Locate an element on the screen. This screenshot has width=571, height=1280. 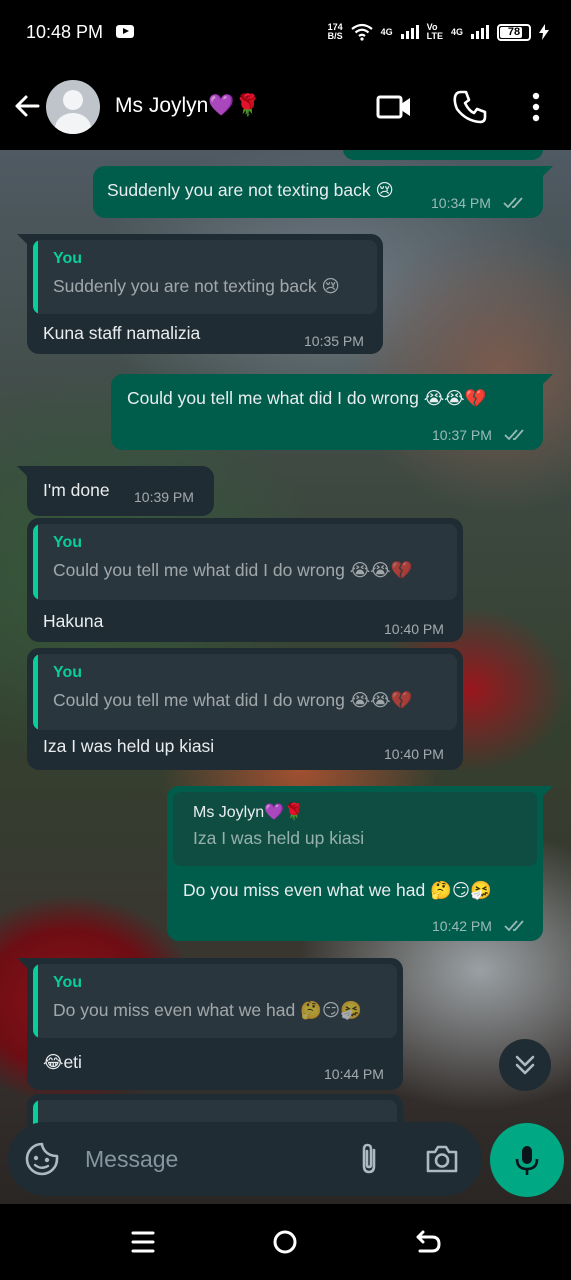
scroll-to-bottom-button is located at coordinates (525, 1065).